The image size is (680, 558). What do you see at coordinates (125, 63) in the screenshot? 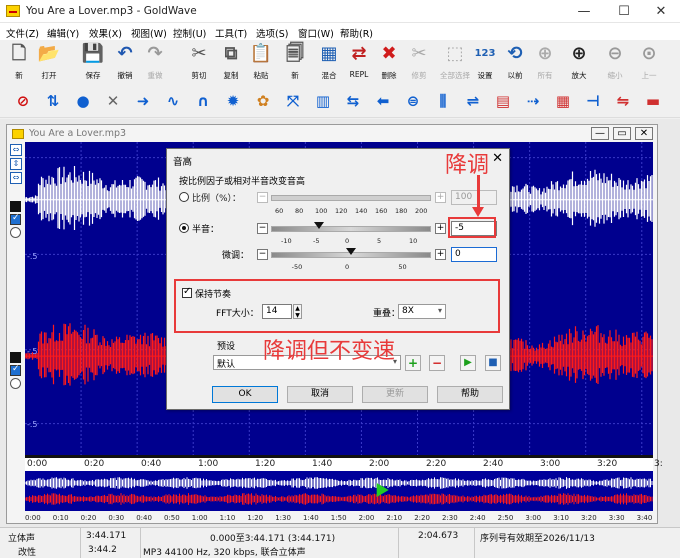
I see `toolbar-button-3: ↶ 撤销` at bounding box center [125, 63].